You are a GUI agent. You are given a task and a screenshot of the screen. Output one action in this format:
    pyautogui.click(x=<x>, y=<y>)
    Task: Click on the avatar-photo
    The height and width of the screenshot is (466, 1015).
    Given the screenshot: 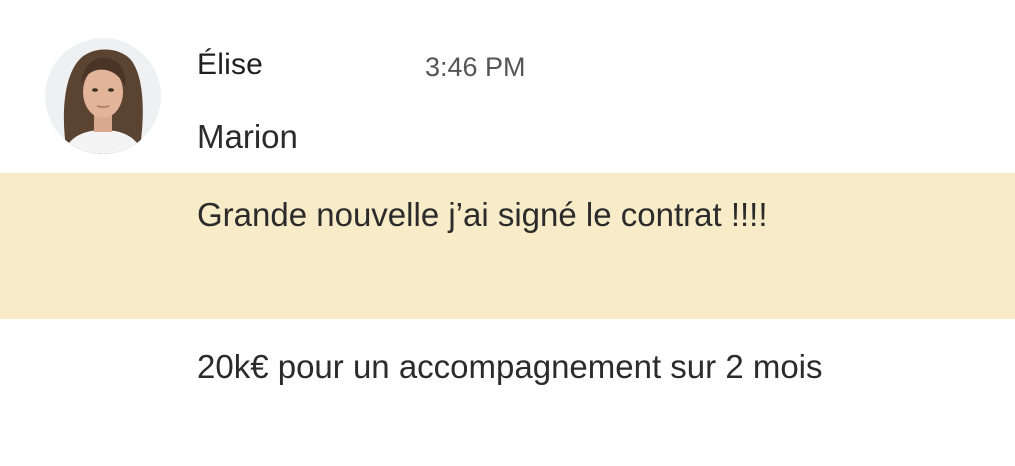 What is the action you would take?
    pyautogui.click(x=103, y=96)
    